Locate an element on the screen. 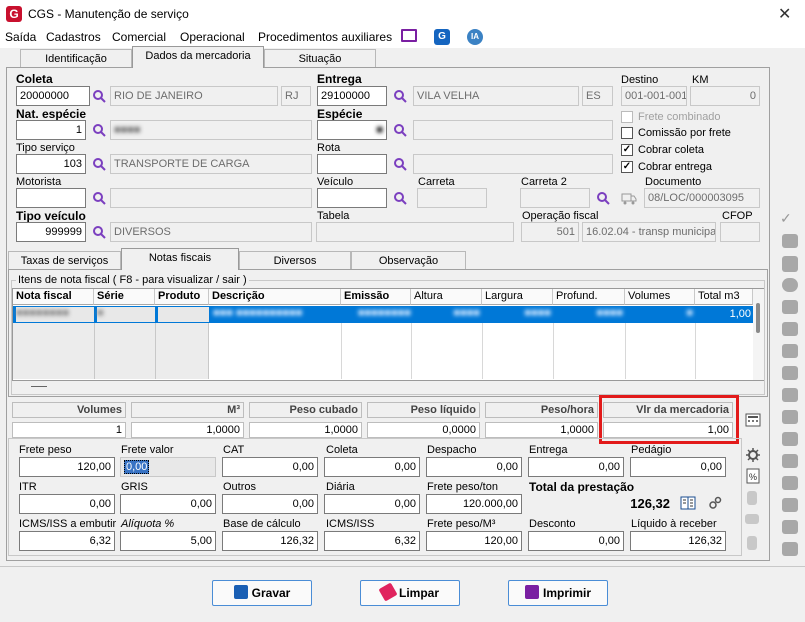  print-button: Imprimir is located at coordinates (558, 593).